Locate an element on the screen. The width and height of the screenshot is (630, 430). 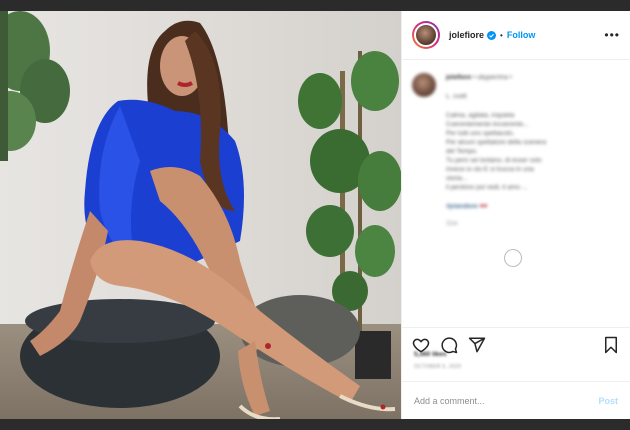
caption-hashtag: #jolandiore is located at coordinates (462, 206).